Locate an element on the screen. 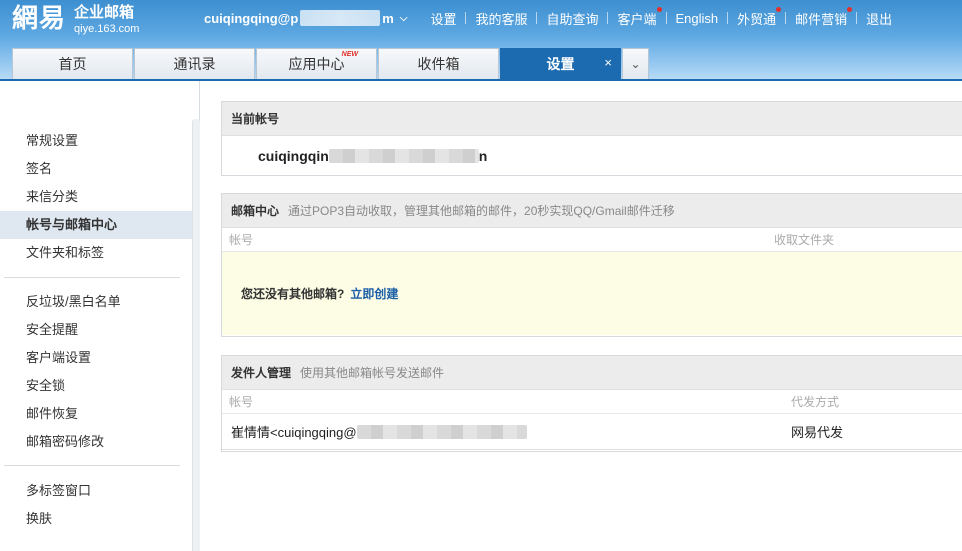 This screenshot has width=962, height=551. main-tabs: 首页 通讯录 应用中心 NEW 收件箱 设置 × ⌄ is located at coordinates (330, 63).